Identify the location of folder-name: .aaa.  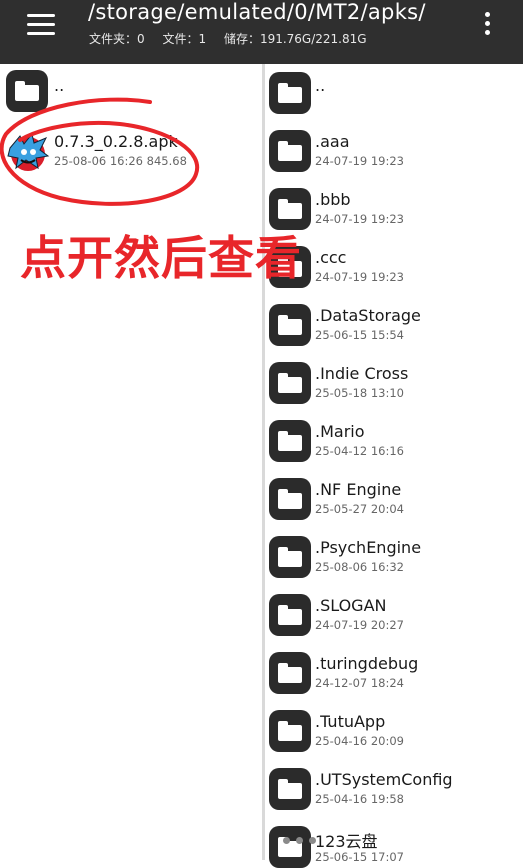
(332, 141).